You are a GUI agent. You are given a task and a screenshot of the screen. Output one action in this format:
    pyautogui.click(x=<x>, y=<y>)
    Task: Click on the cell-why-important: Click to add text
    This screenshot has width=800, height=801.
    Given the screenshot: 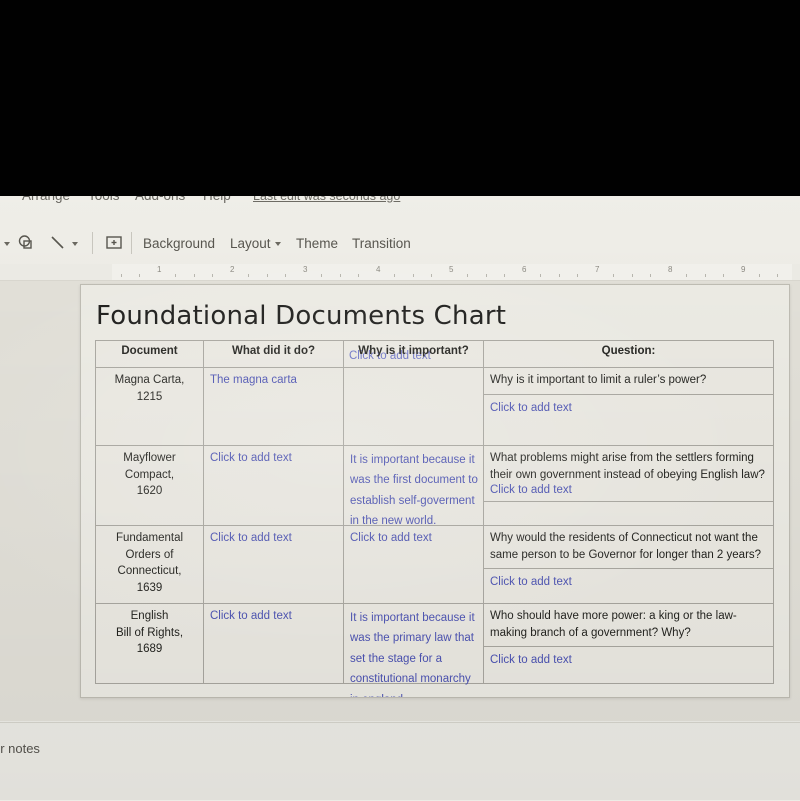 What is the action you would take?
    pyautogui.click(x=413, y=564)
    